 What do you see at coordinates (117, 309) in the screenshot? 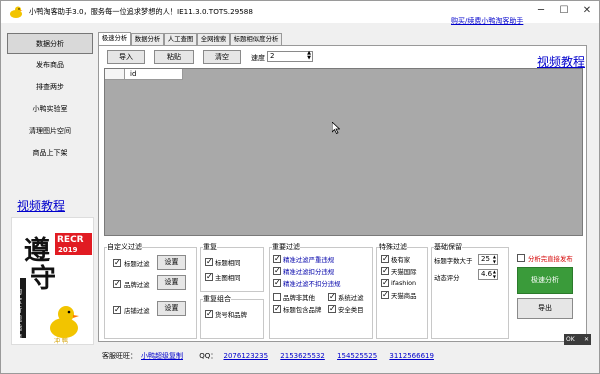
I see `shop-filter-checkbox` at bounding box center [117, 309].